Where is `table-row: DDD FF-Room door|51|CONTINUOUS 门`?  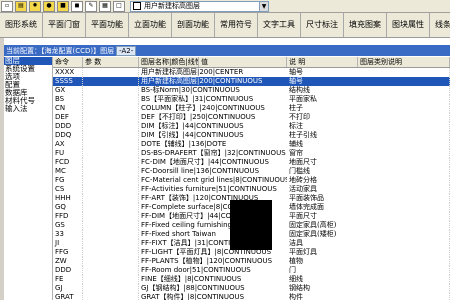 table-row: DDD FF-Room door|51|CONTINUOUS 门 is located at coordinates (251, 270).